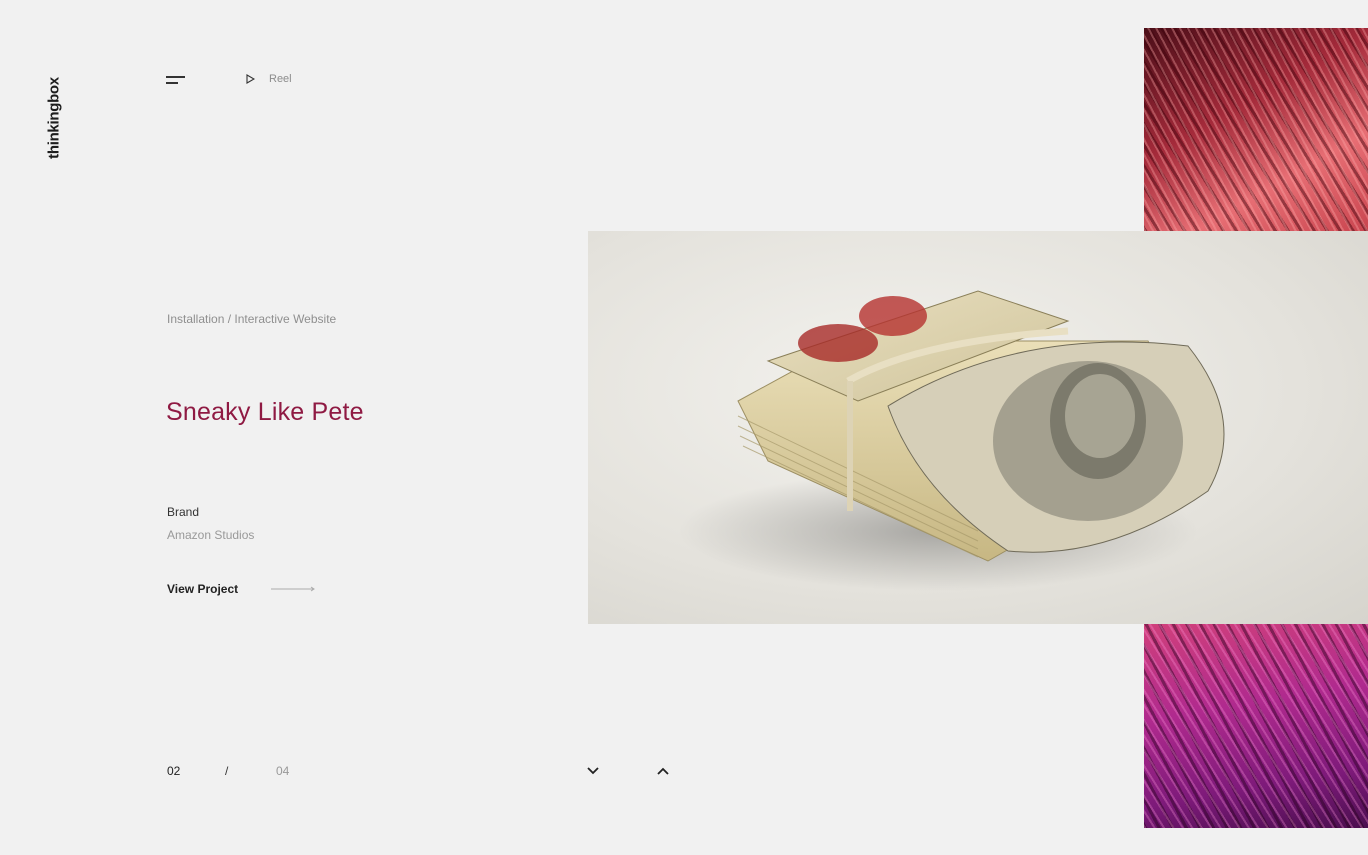 This screenshot has width=1368, height=855. Describe the element at coordinates (283, 771) in the screenshot. I see `page-total: 04` at that location.